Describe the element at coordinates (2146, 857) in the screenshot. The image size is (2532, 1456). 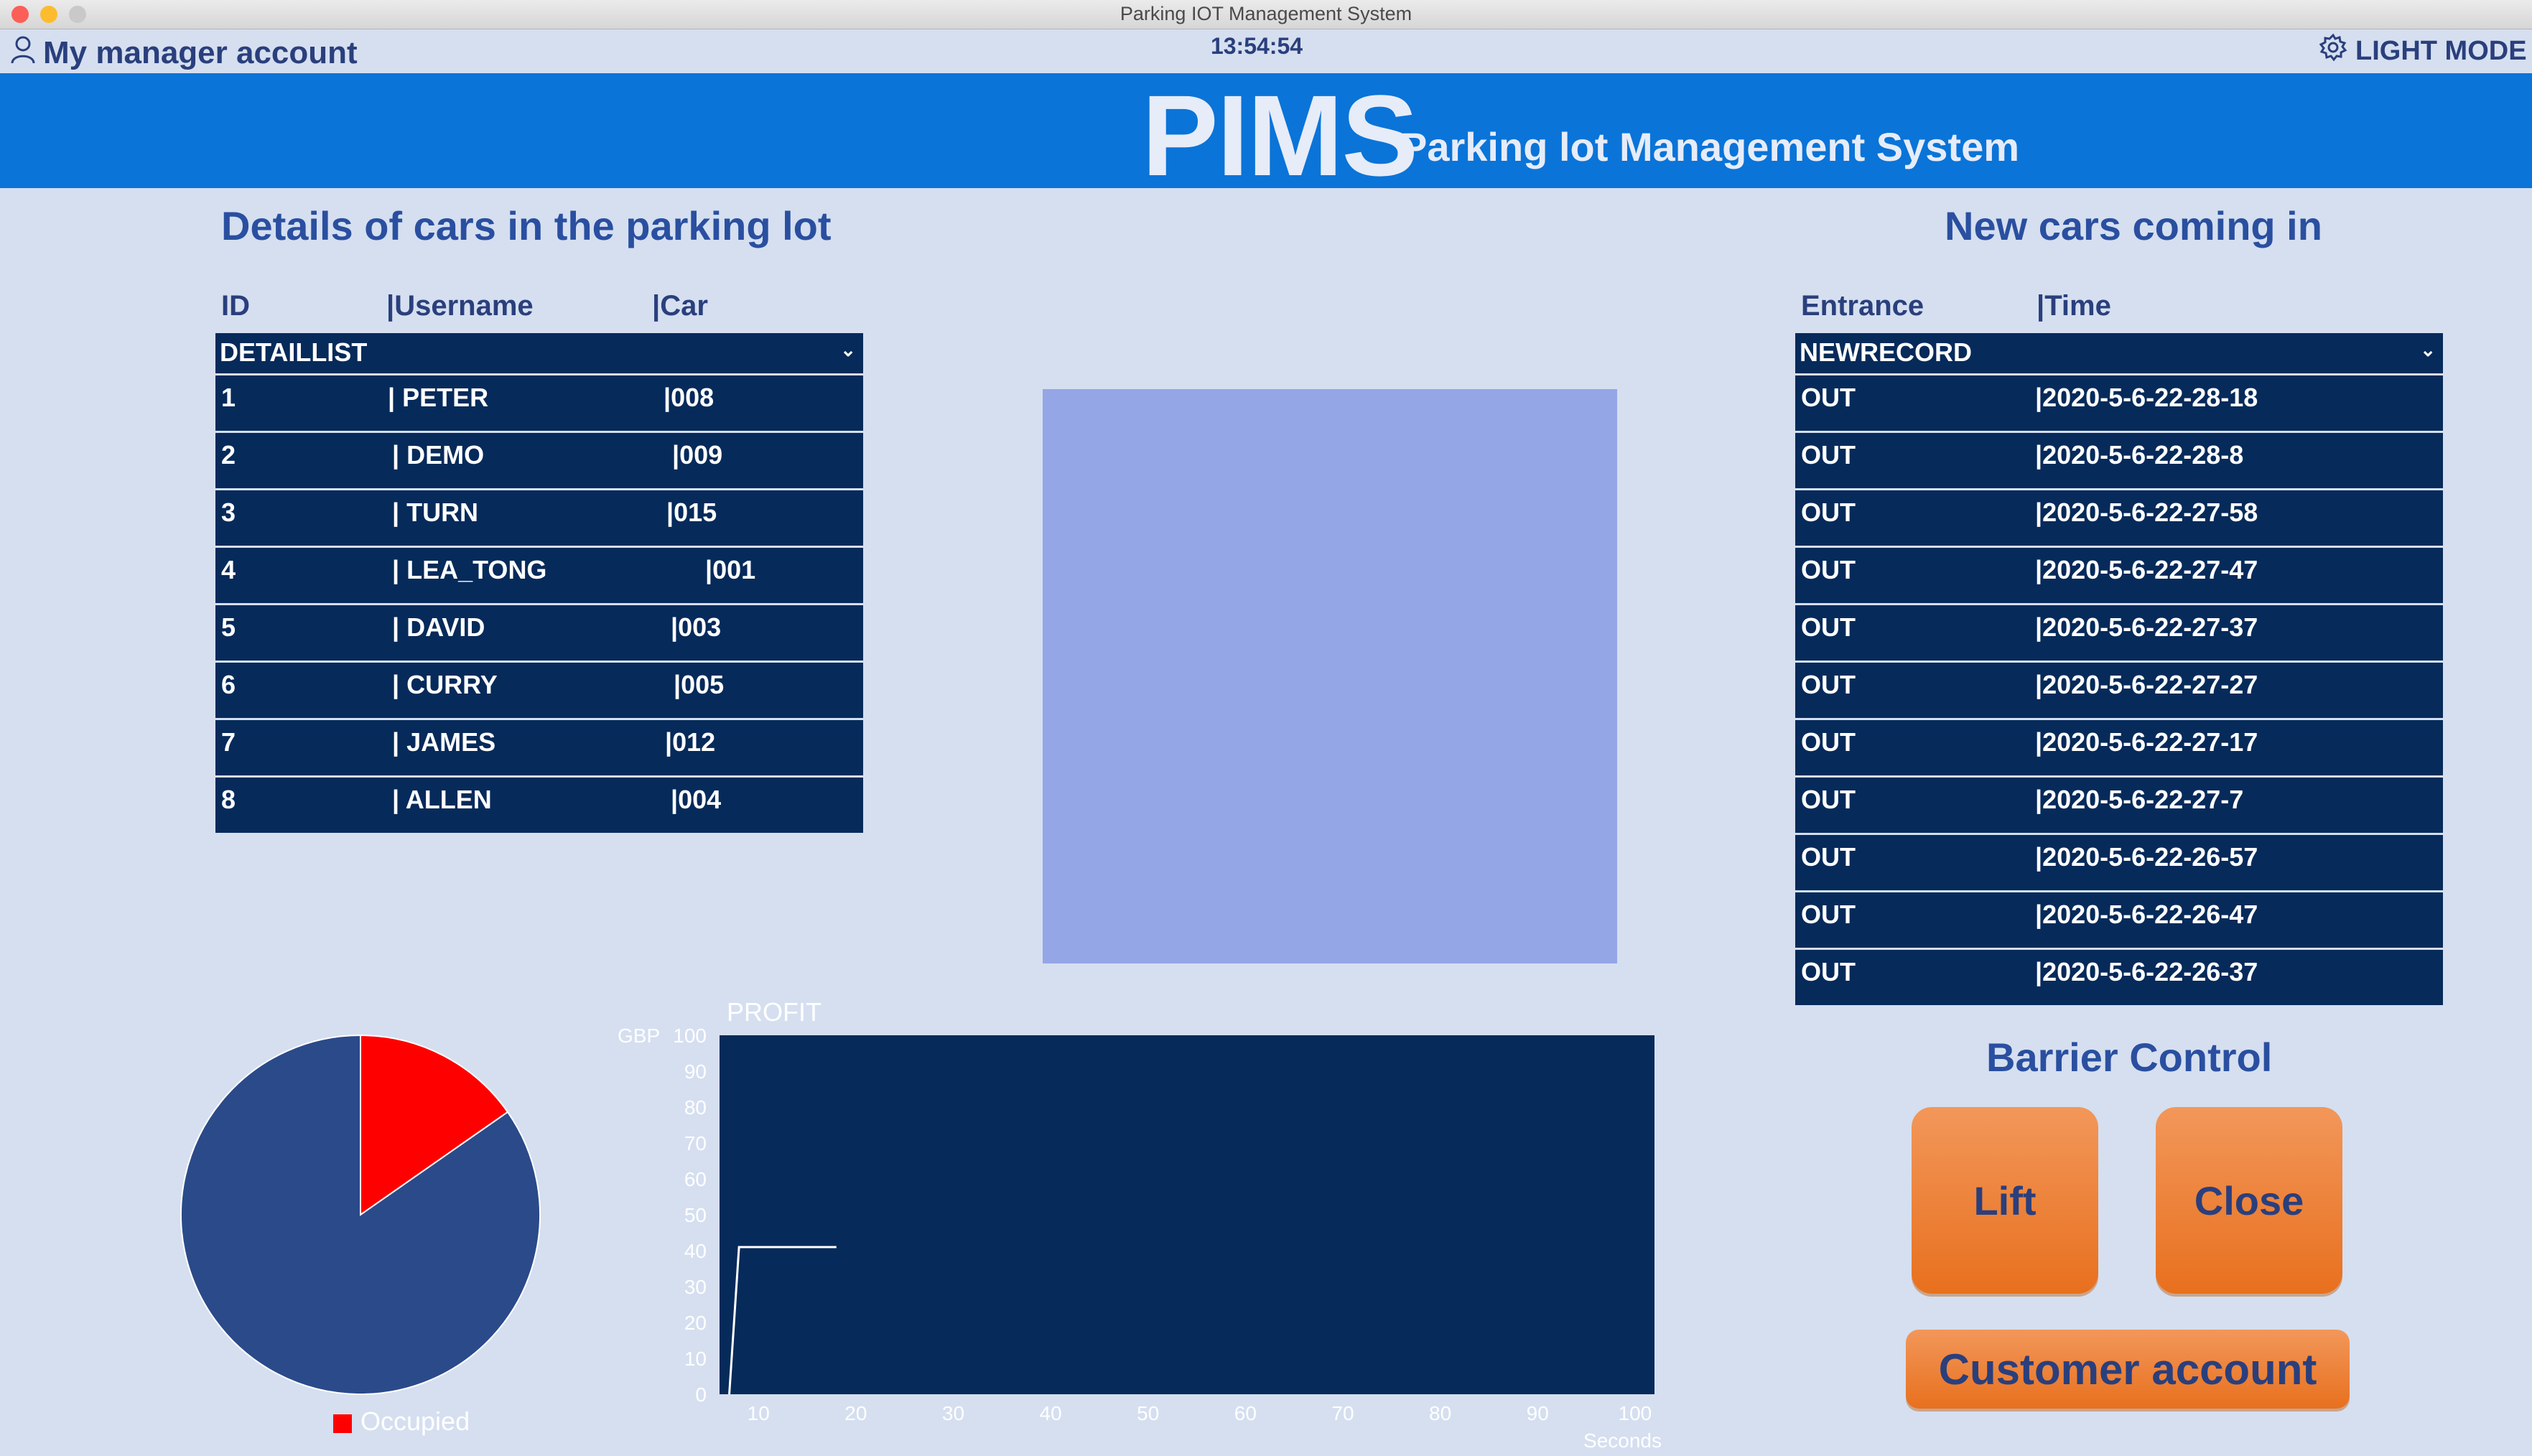
I see `row-time: |2020-5-6-22-26-57` at that location.